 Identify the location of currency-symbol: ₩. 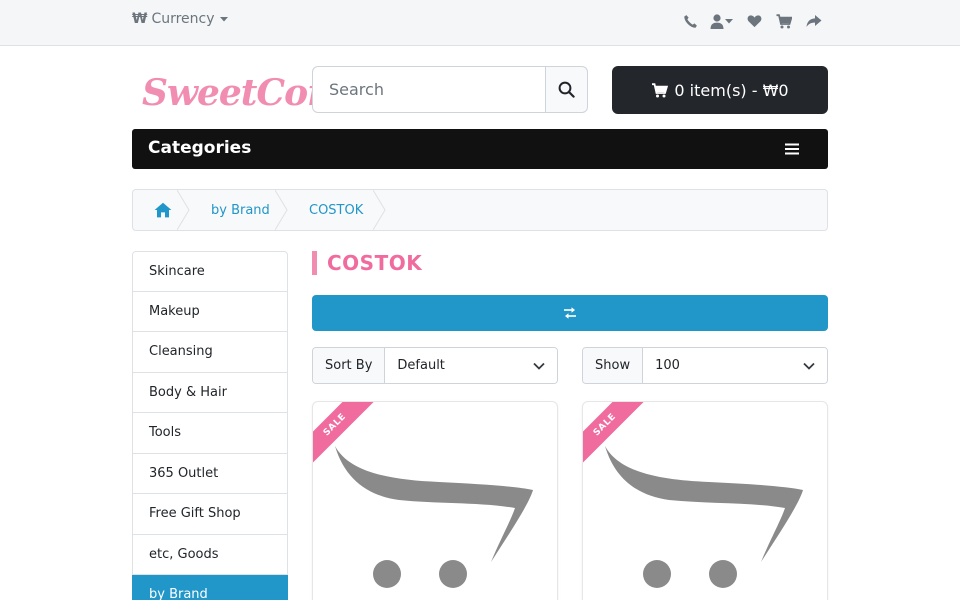
(140, 19).